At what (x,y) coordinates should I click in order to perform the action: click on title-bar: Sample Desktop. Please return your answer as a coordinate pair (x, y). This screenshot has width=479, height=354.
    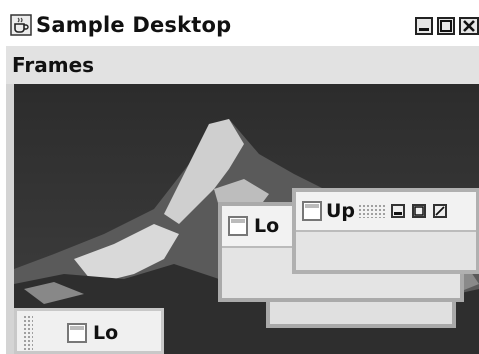
    Looking at the image, I should click on (242, 26).